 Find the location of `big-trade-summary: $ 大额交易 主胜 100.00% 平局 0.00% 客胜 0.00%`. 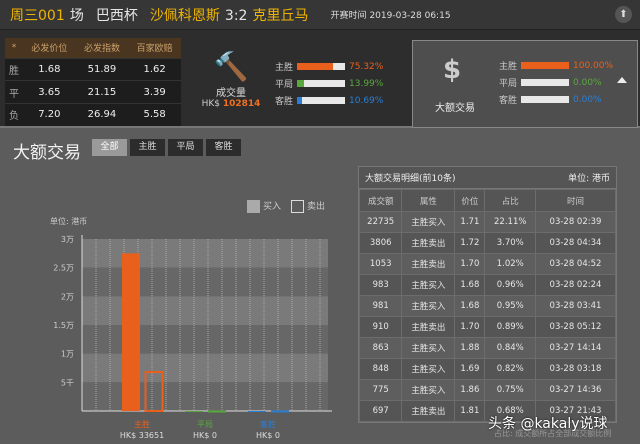

big-trade-summary: $ 大额交易 主胜 100.00% 平局 0.00% 客胜 0.00% is located at coordinates (525, 84).